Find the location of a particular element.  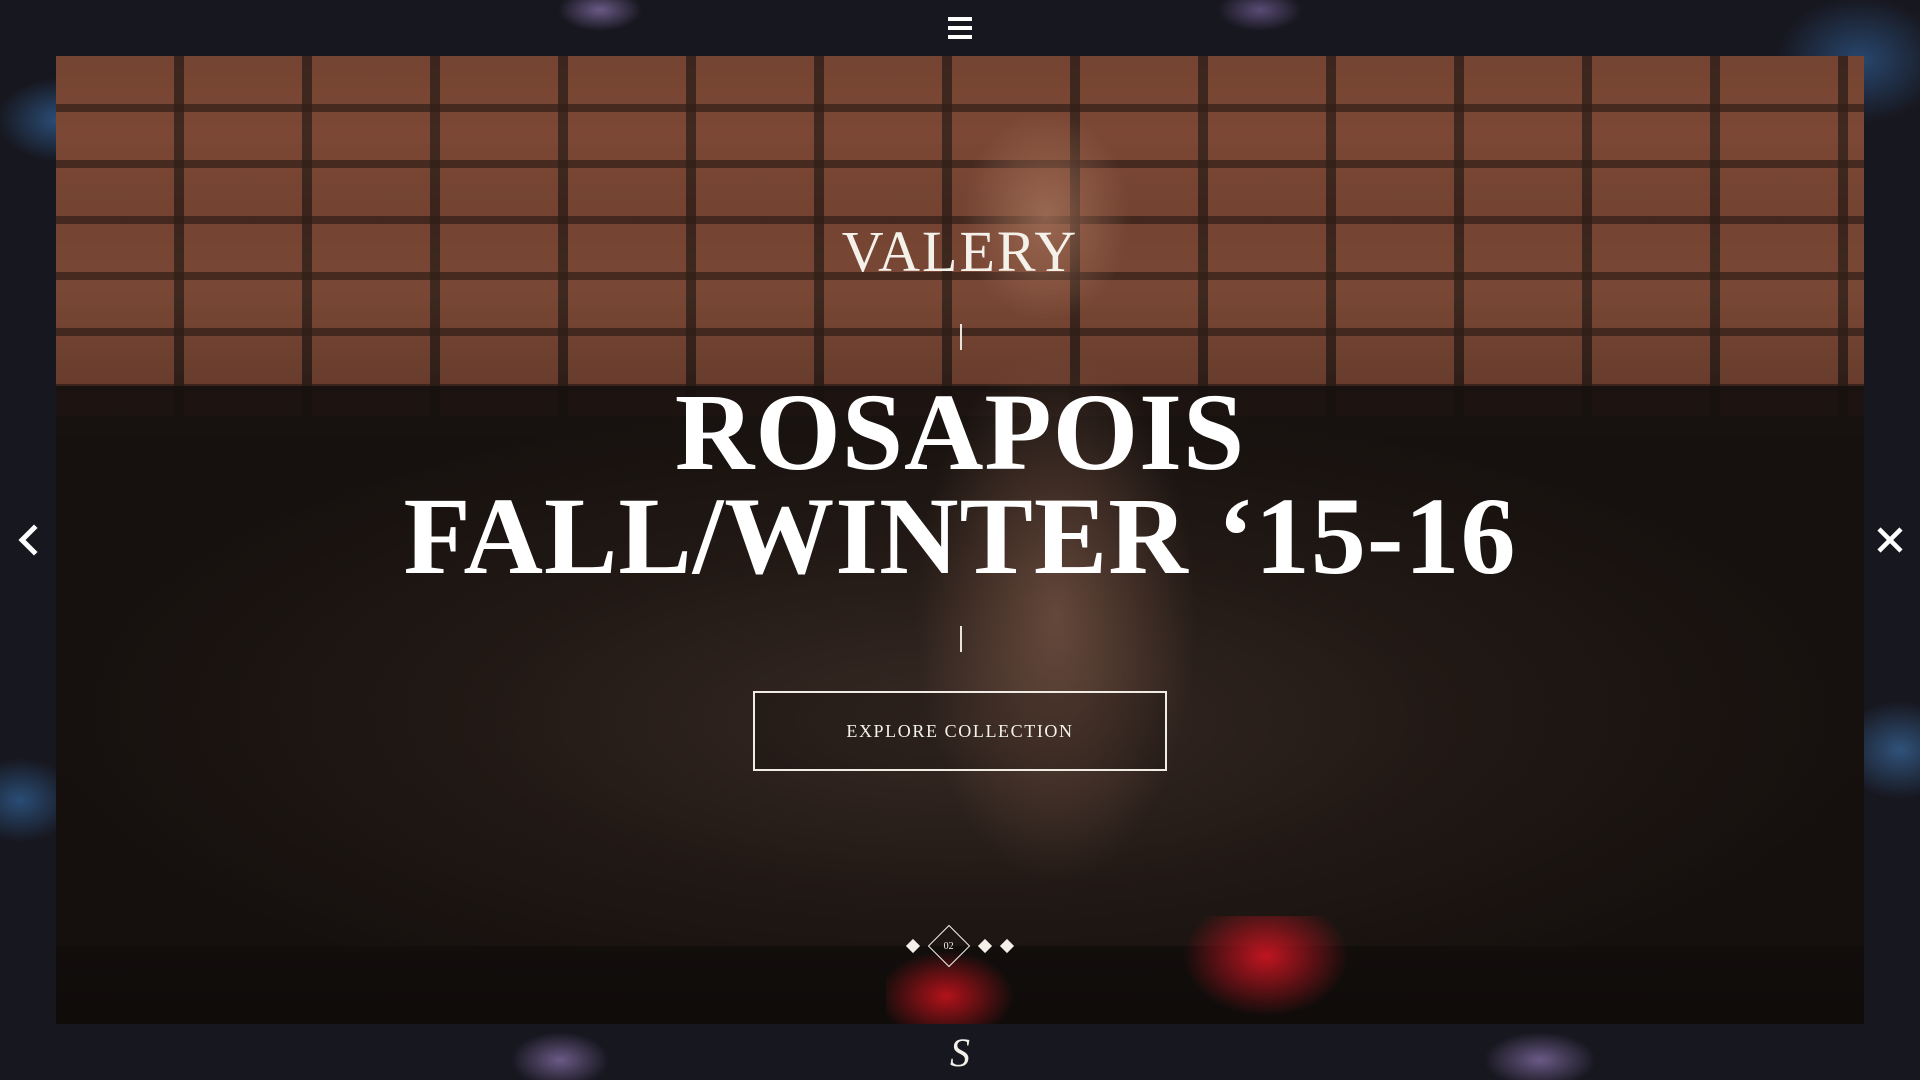

footer-logo-icon: S is located at coordinates (960, 1052).